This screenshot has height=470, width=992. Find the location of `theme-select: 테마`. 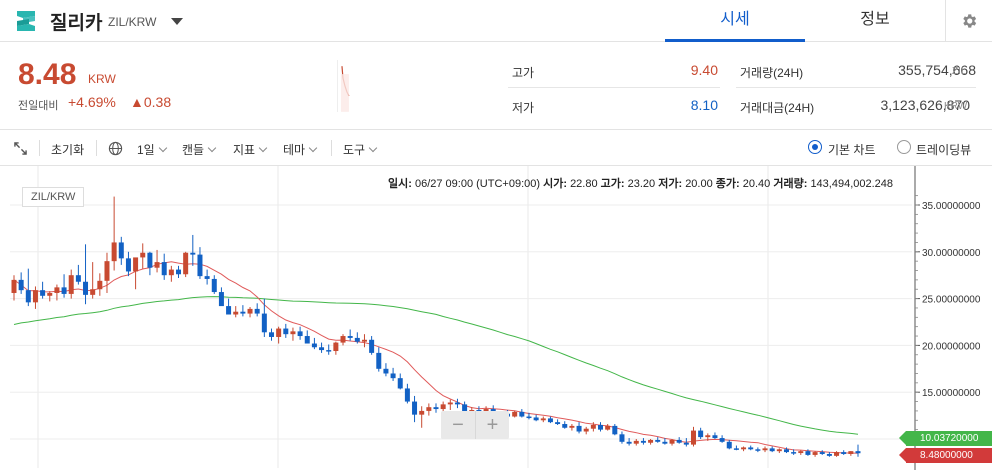

theme-select: 테마 is located at coordinates (300, 149).